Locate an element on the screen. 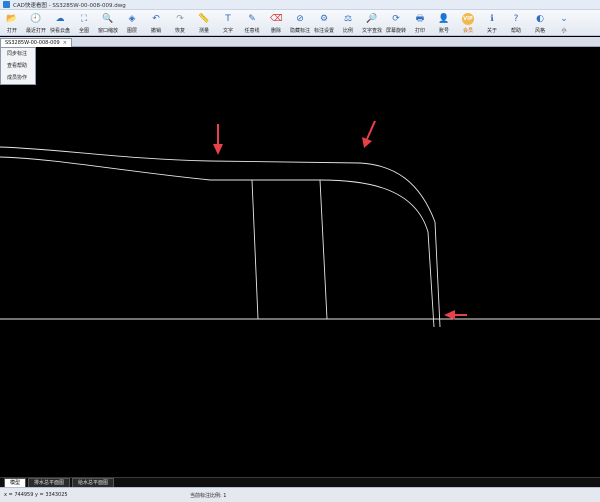 The width and height of the screenshot is (600, 502). undo-button: ↶ 撤销 is located at coordinates (156, 23).